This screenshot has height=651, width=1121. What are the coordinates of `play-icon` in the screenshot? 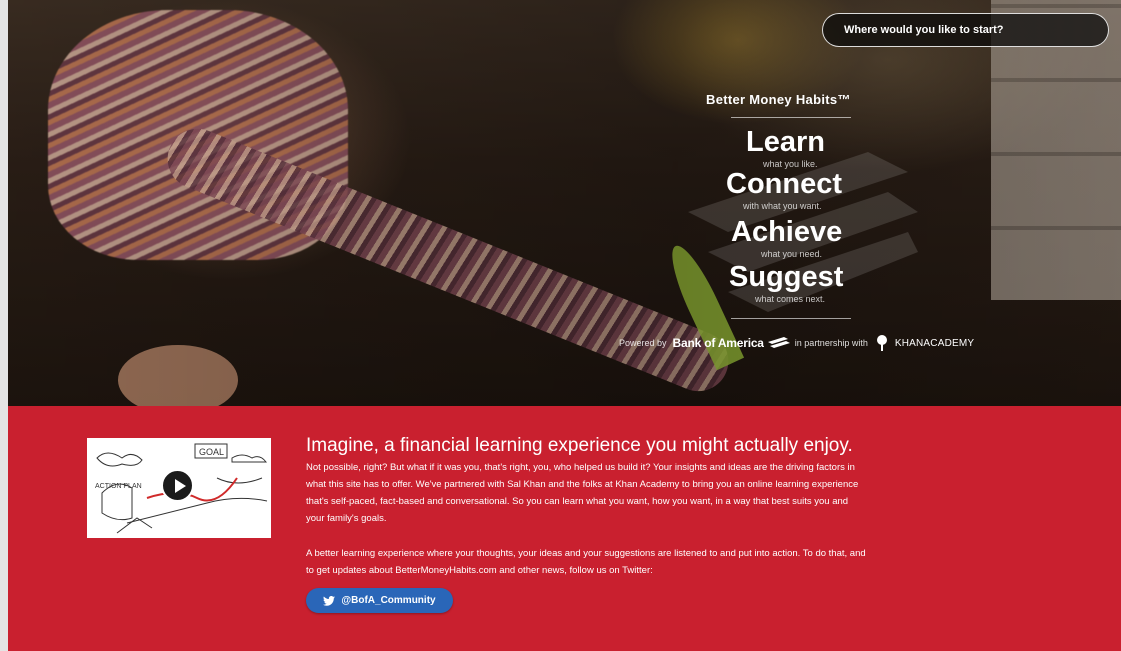 It's located at (177, 485).